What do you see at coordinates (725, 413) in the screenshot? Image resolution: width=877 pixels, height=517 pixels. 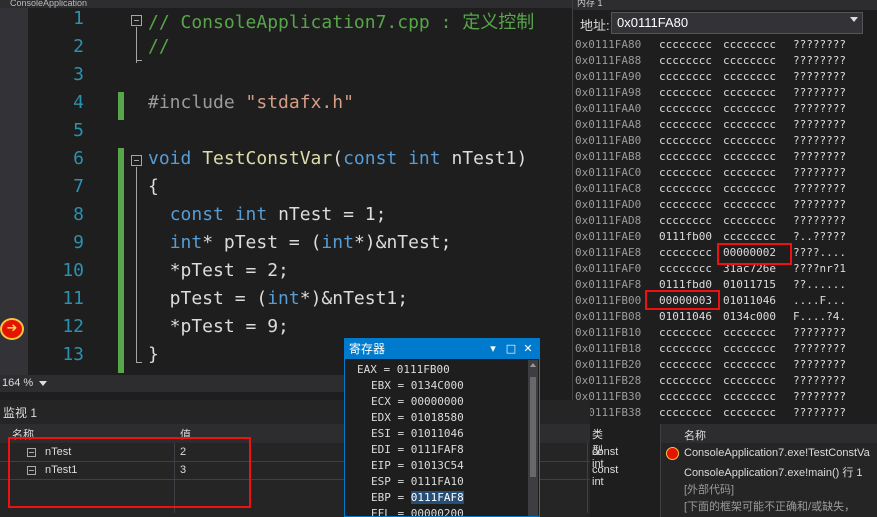 I see `memory-row: 0x0111FB38 cccccccc cccccccc????????` at bounding box center [725, 413].